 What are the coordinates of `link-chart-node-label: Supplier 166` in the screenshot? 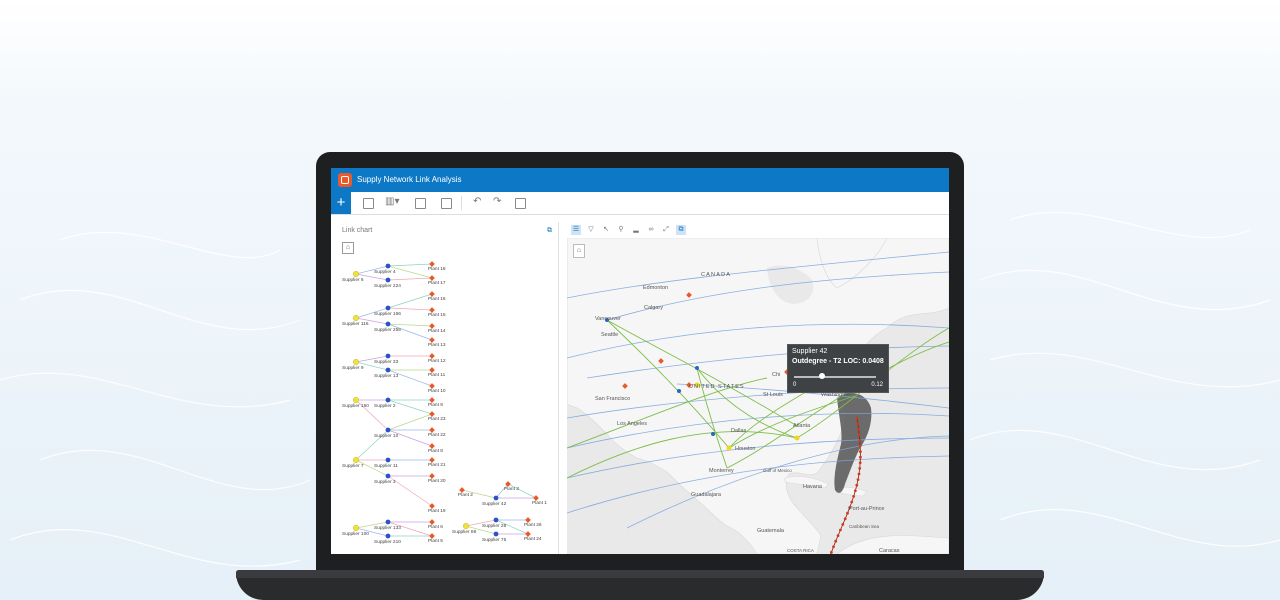 It's located at (387, 314).